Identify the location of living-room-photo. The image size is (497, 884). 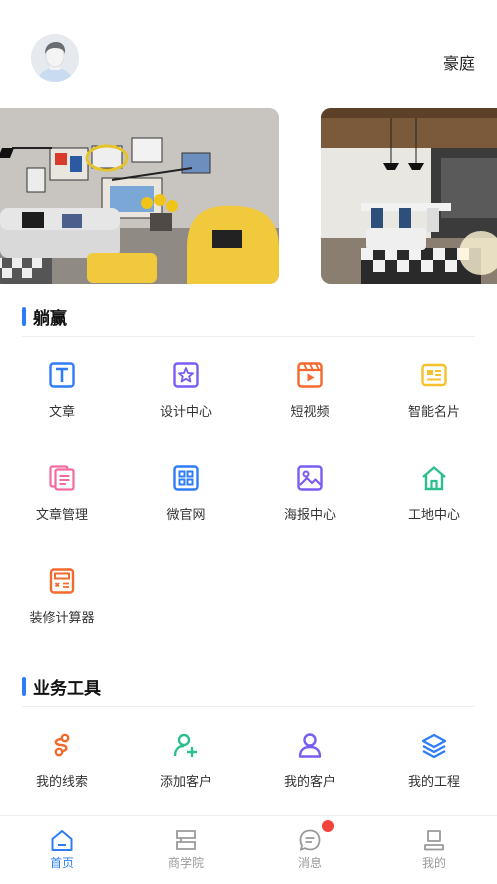
(139, 196).